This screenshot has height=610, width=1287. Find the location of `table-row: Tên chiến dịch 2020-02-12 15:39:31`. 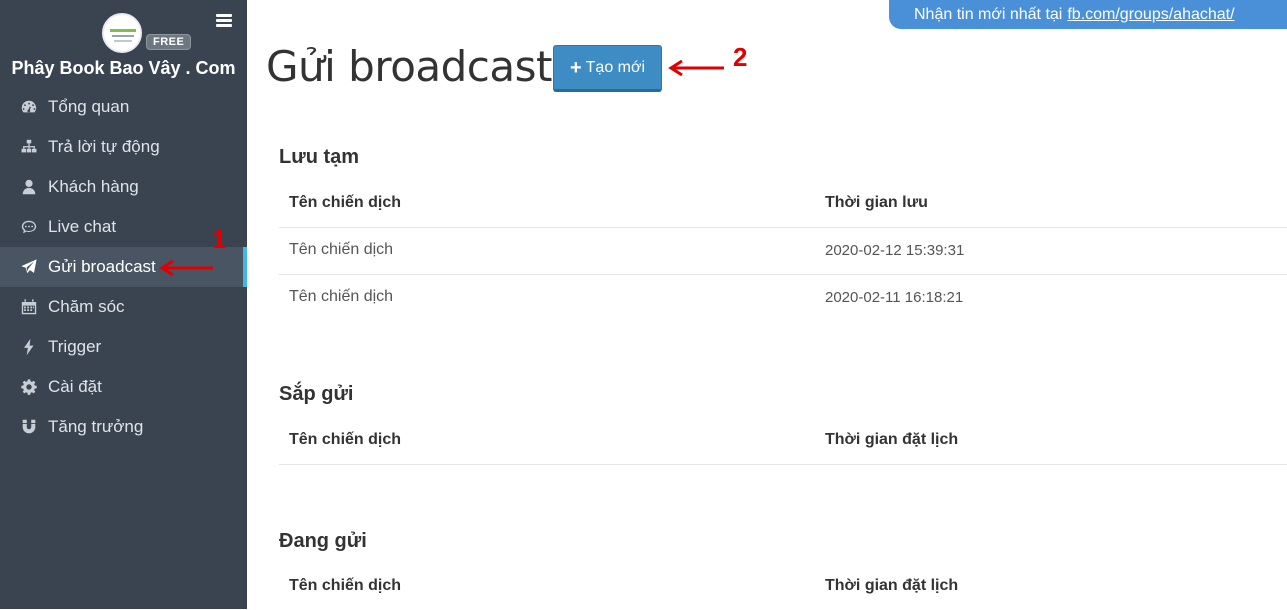

table-row: Tên chiến dịch 2020-02-12 15:39:31 is located at coordinates (783, 251).